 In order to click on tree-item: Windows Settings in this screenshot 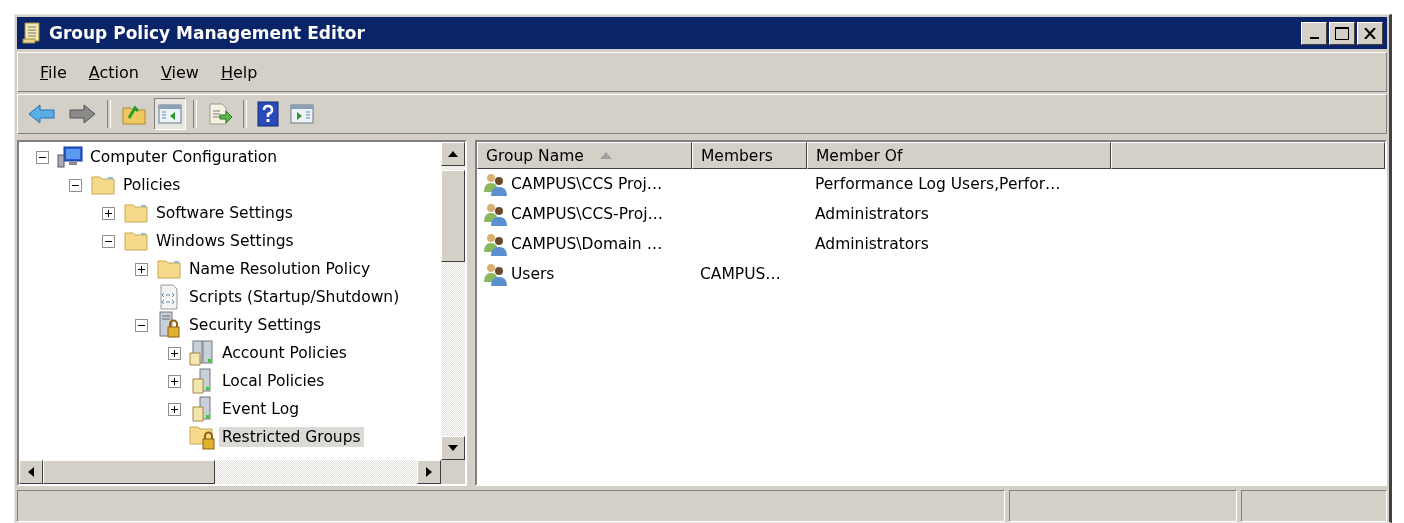, I will do `click(225, 241)`.